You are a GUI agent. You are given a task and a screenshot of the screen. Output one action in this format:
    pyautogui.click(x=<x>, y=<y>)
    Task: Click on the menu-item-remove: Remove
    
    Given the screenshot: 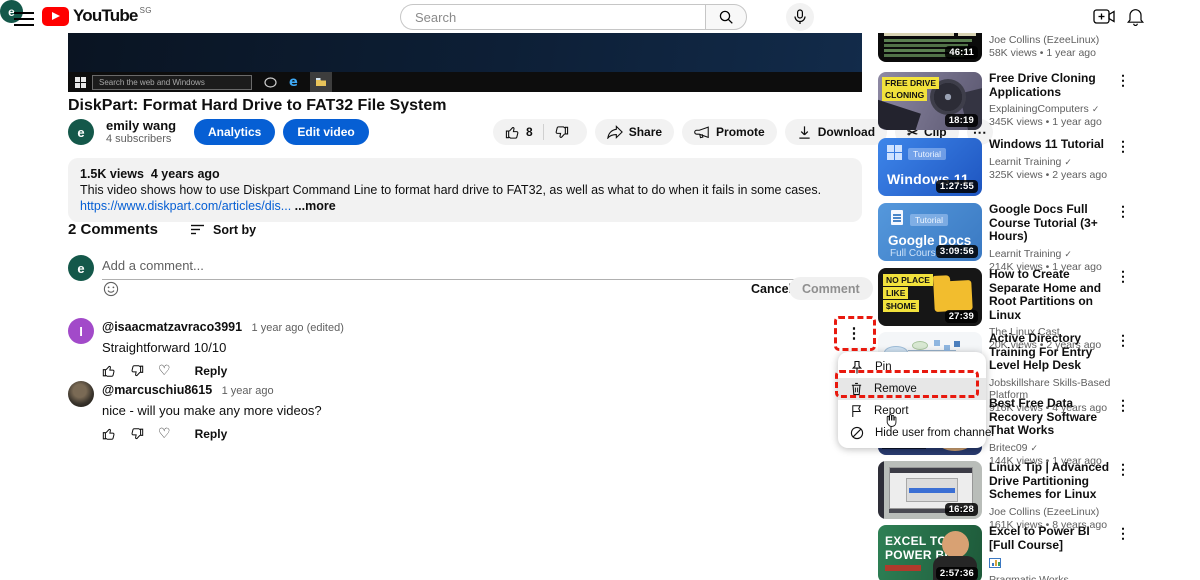 What is the action you would take?
    pyautogui.click(x=912, y=389)
    